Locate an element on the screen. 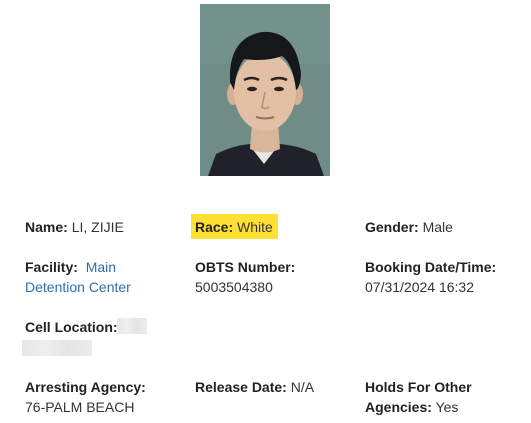 The height and width of the screenshot is (423, 531). release-date-field: Release Date: N/A is located at coordinates (254, 387).